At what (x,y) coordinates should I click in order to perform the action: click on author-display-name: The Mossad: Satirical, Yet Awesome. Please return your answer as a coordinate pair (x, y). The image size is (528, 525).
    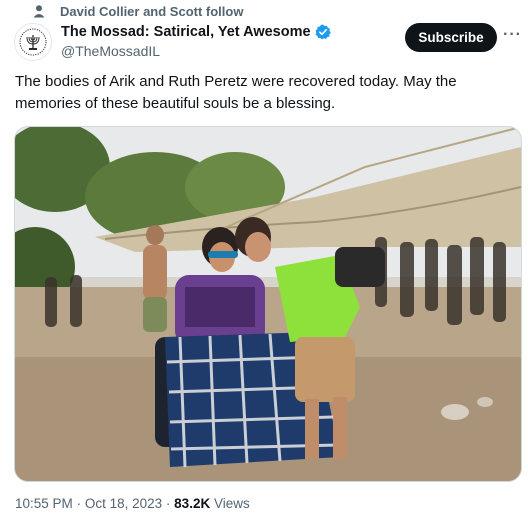
    Looking at the image, I should click on (186, 32).